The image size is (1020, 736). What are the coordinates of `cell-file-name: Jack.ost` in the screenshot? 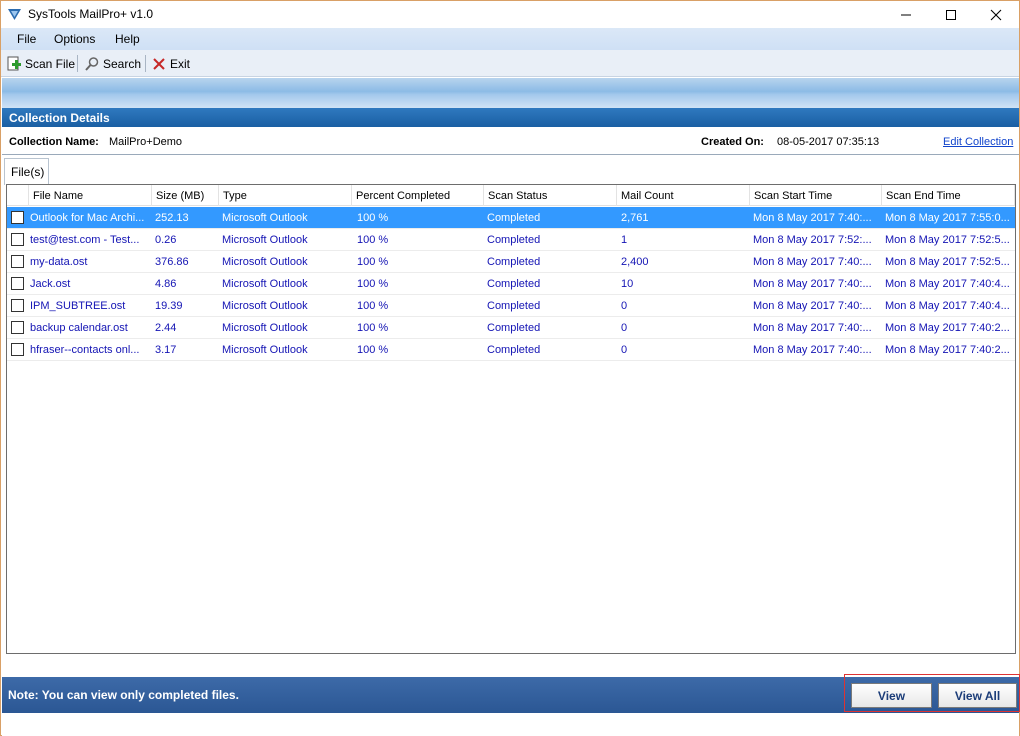 It's located at (50, 284).